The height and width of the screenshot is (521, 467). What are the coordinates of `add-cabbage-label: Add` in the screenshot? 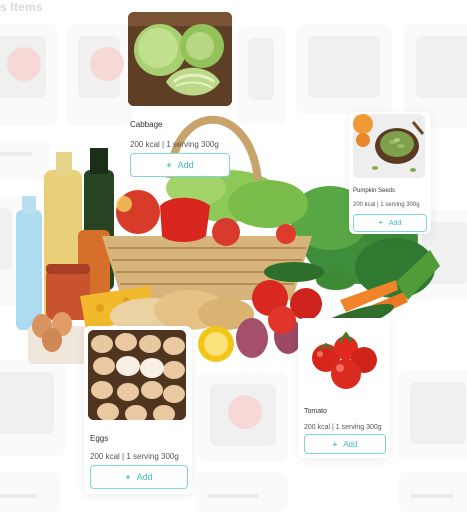 It's located at (185, 165).